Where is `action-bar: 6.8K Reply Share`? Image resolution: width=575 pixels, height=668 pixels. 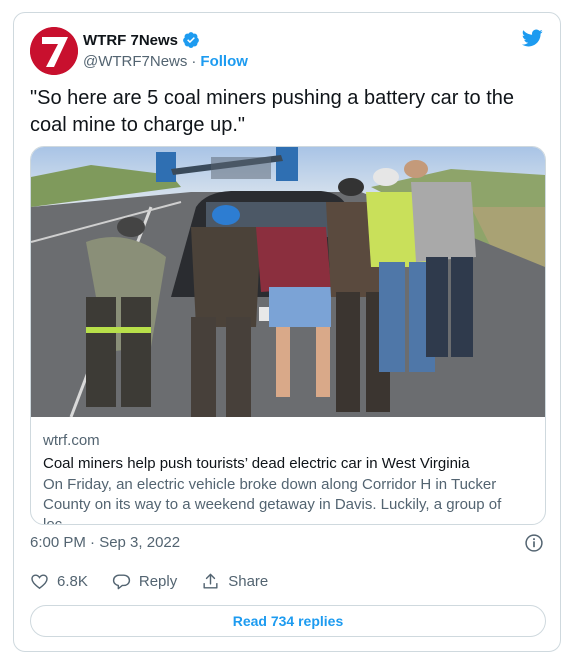
action-bar: 6.8K Reply Share is located at coordinates (149, 581).